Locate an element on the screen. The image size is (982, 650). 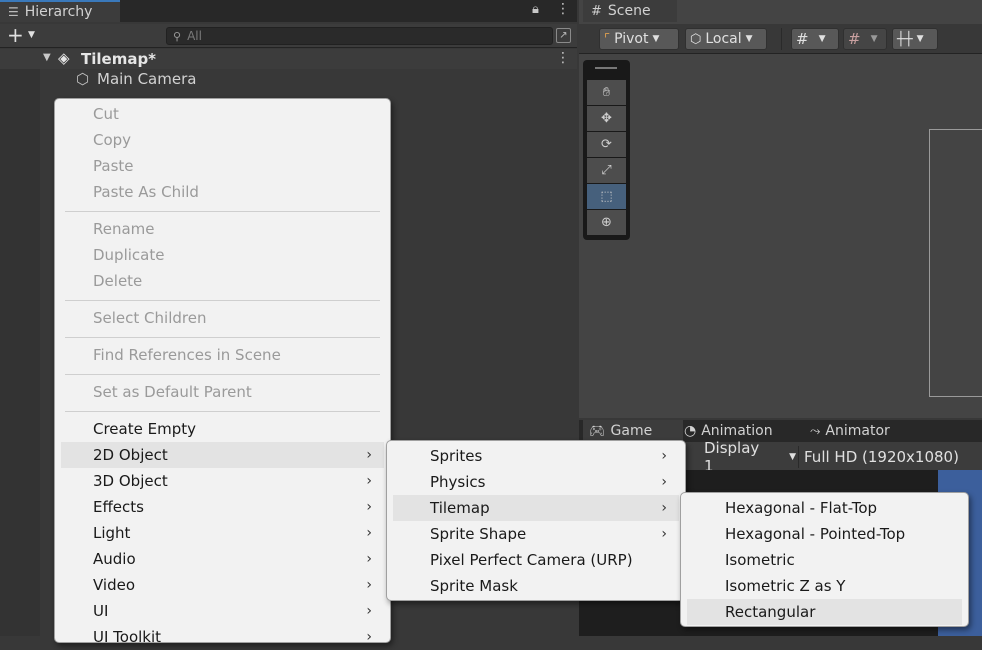
list-icon: ☰ is located at coordinates (13, 12).